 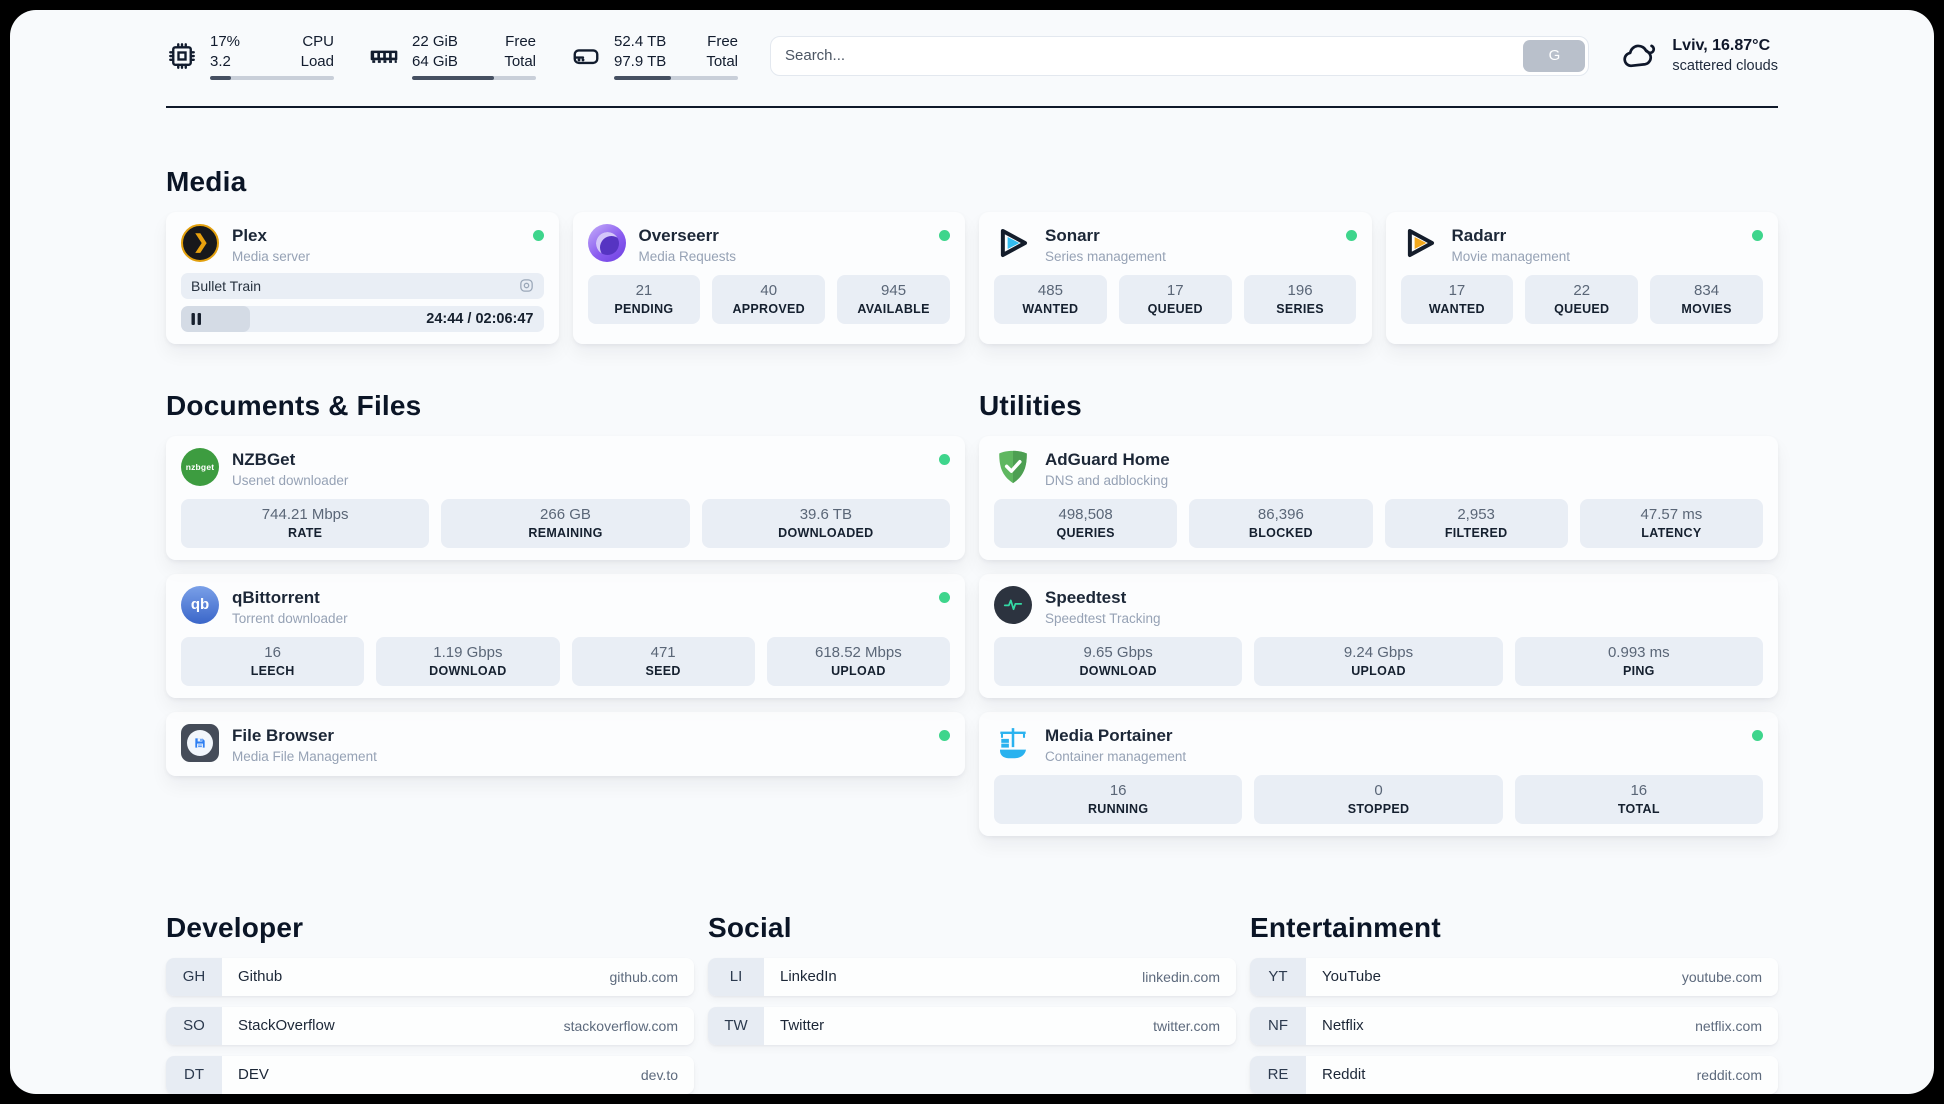 I want to click on stat-label: QUERIES, so click(x=1085, y=532).